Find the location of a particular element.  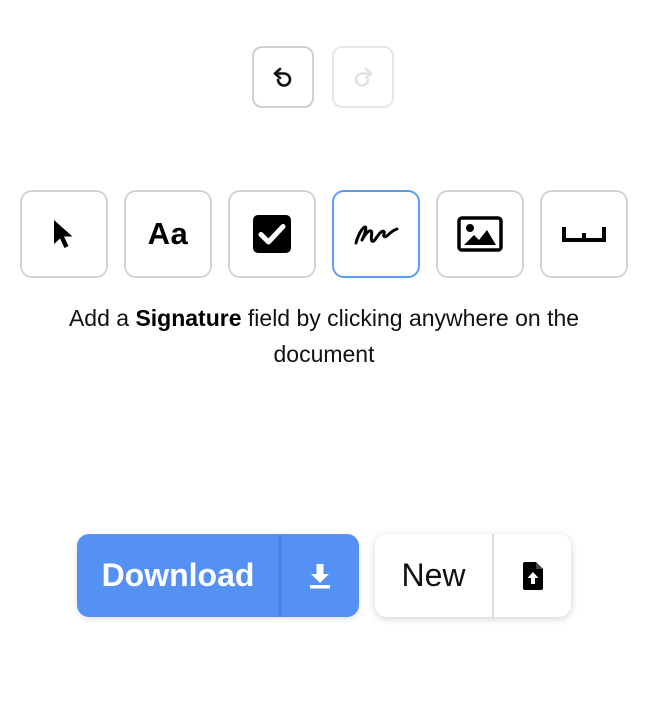

text-icon: Aa is located at coordinates (168, 233).